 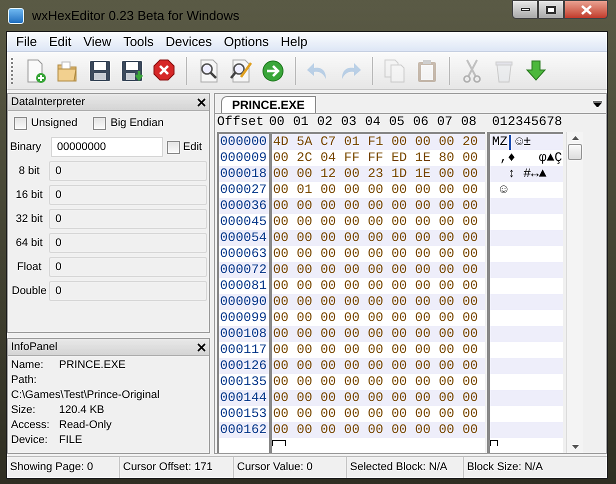 I want to click on hex-byte: 80, so click(x=450, y=158).